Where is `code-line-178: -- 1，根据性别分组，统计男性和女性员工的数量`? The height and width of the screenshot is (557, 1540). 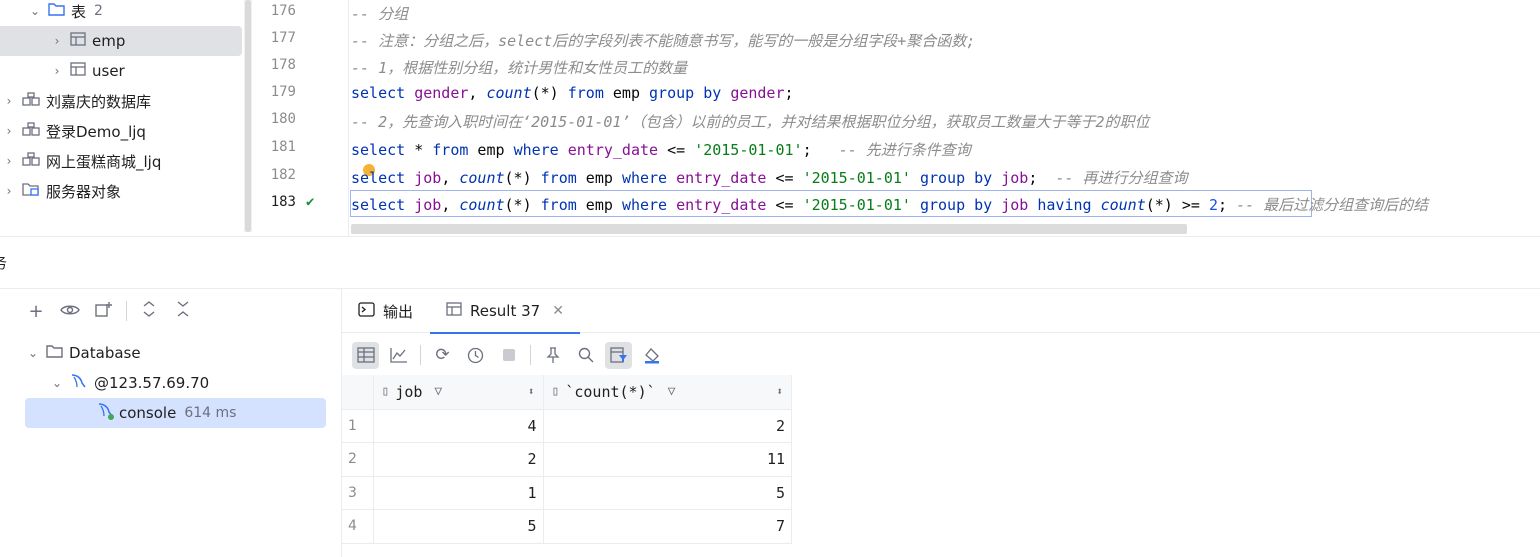 code-line-178: -- 1，根据性别分组，统计男性和女性员工的数量 is located at coordinates (519, 67).